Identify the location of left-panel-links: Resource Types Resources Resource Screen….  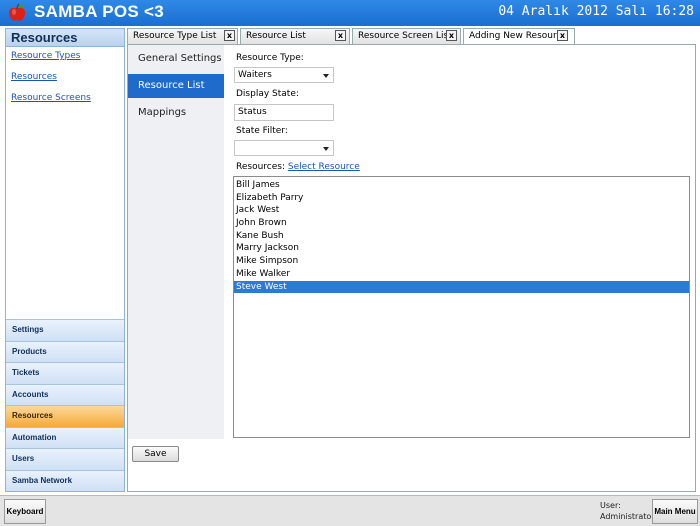
(65, 75).